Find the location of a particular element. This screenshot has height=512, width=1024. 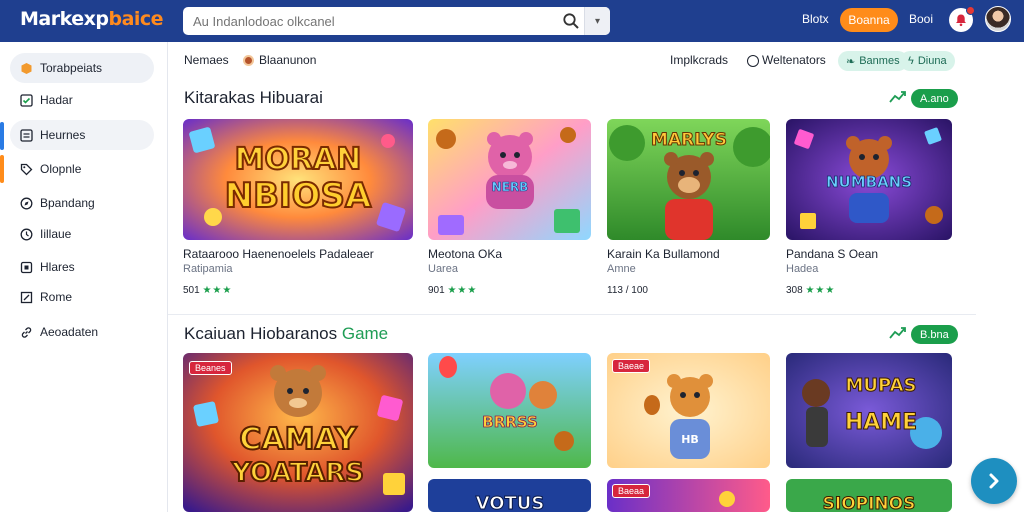

section-1-badge: A.ano is located at coordinates (934, 98).